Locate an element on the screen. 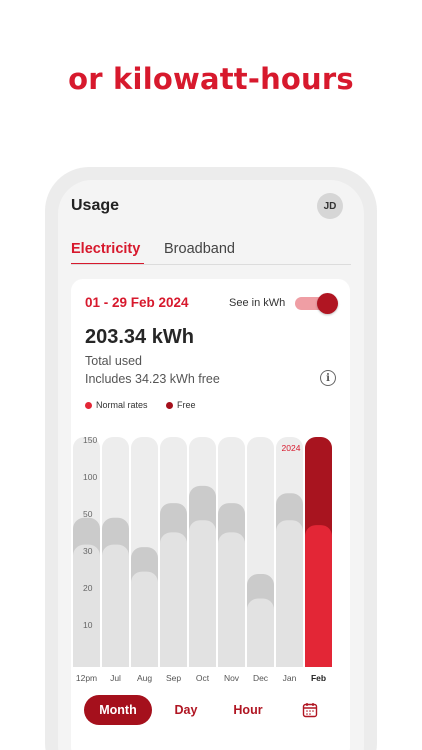 Image resolution: width=422 pixels, height=750 pixels. toggle-knob is located at coordinates (327, 303).